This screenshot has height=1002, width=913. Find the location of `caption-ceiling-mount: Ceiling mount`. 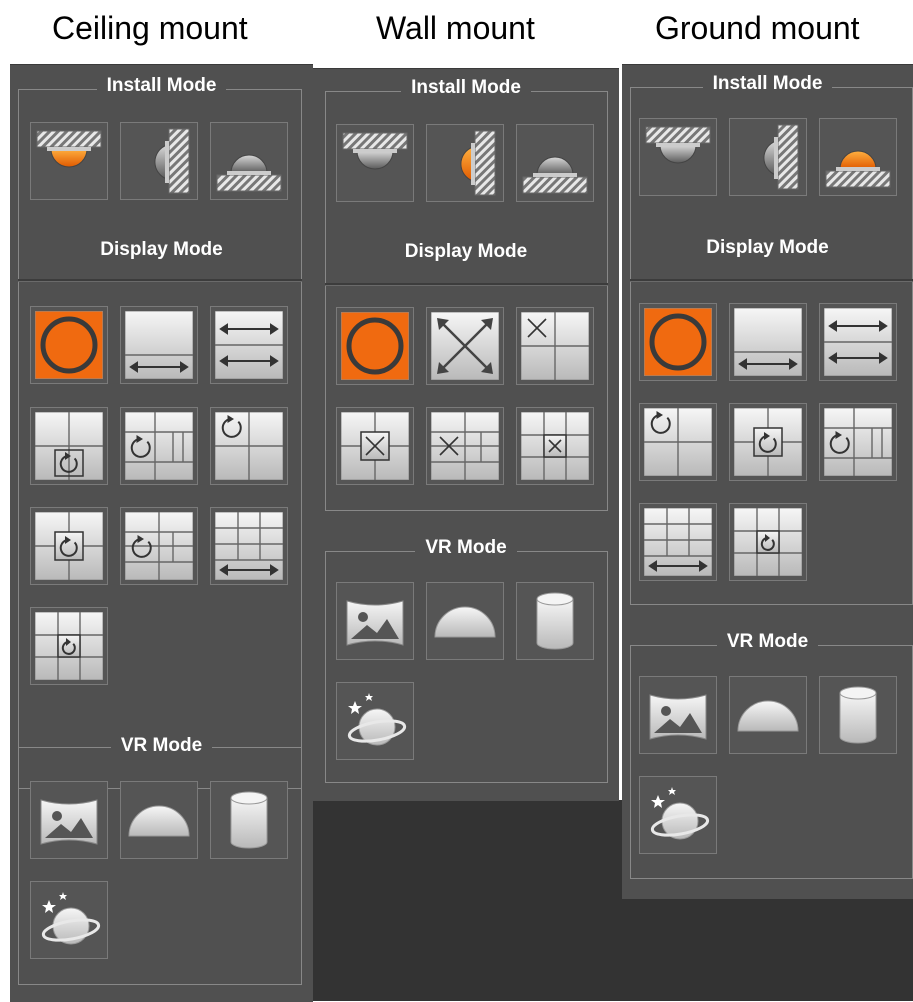

caption-ceiling-mount: Ceiling mount is located at coordinates (150, 28).